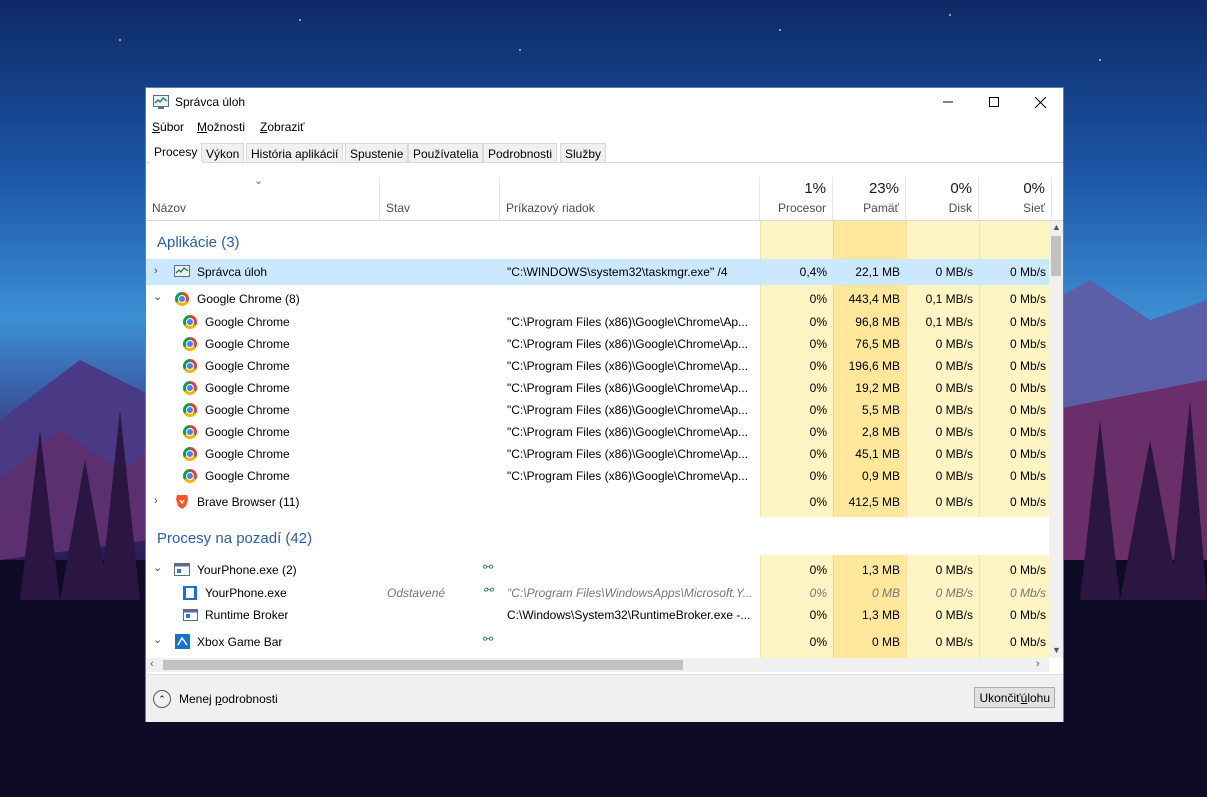  I want to click on menu-options: Možnosti, so click(221, 127).